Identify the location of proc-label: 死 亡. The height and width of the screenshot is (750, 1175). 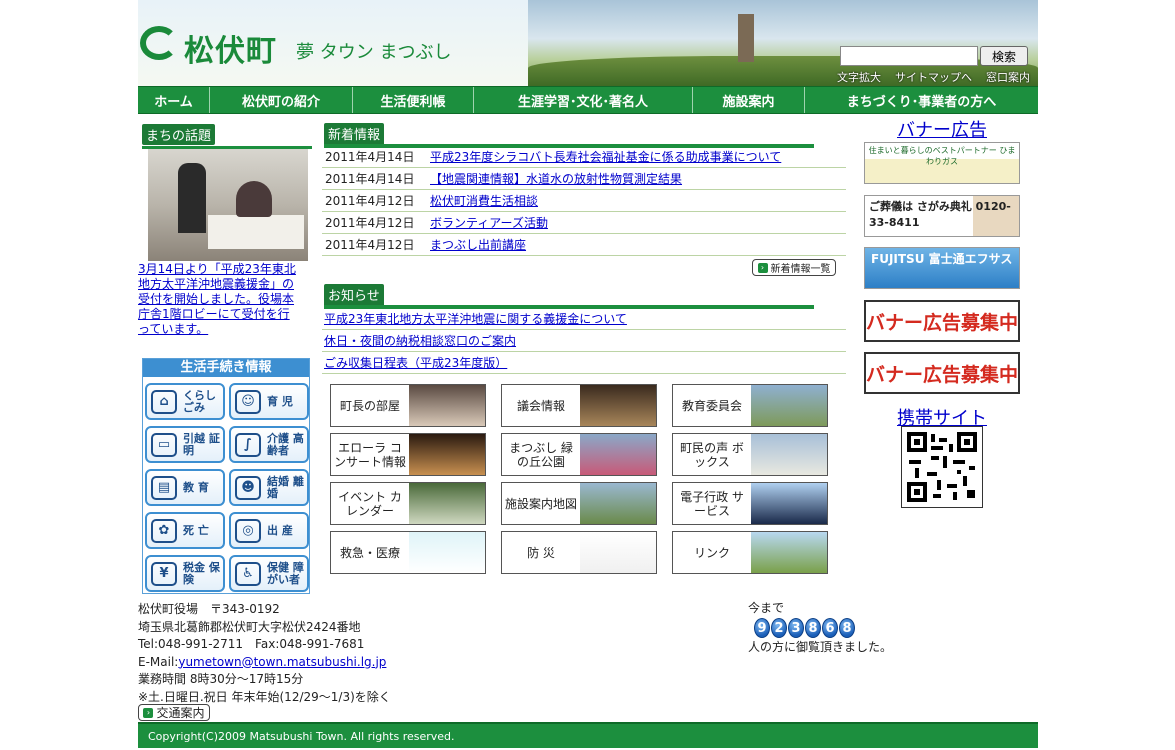
(196, 530).